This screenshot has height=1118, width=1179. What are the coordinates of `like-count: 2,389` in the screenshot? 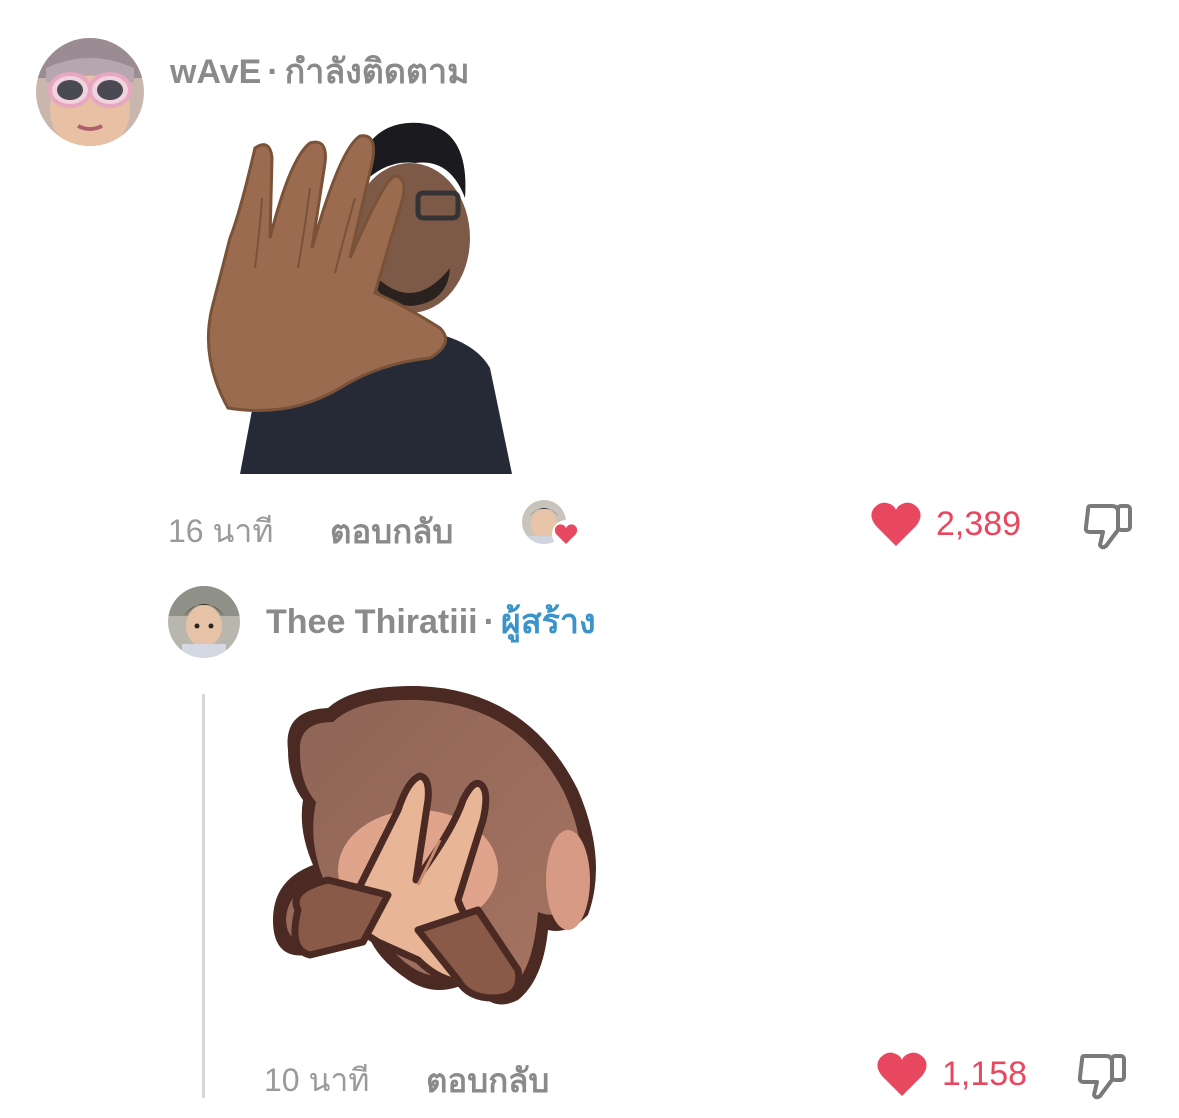 It's located at (979, 524).